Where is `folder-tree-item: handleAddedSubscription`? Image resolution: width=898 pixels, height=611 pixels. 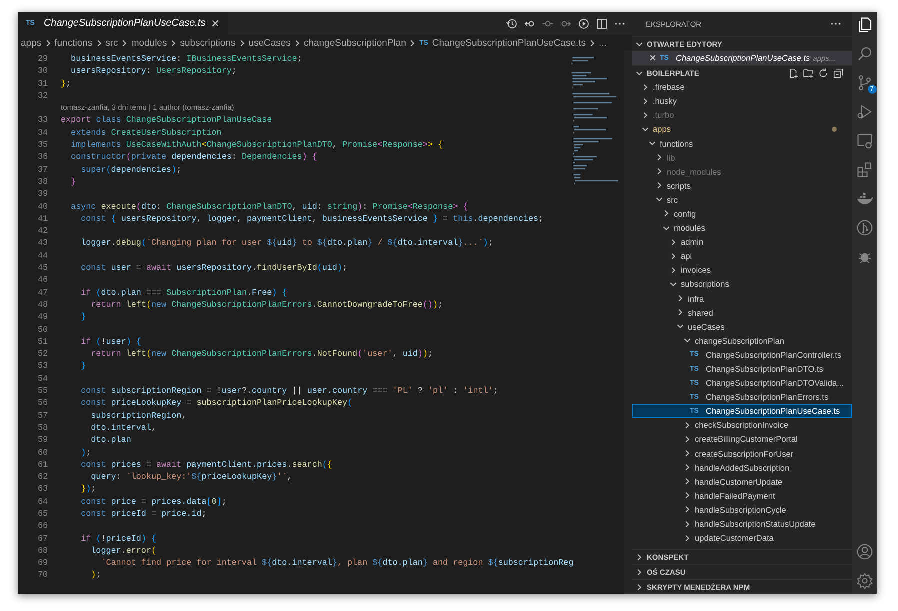 folder-tree-item: handleAddedSubscription is located at coordinates (742, 467).